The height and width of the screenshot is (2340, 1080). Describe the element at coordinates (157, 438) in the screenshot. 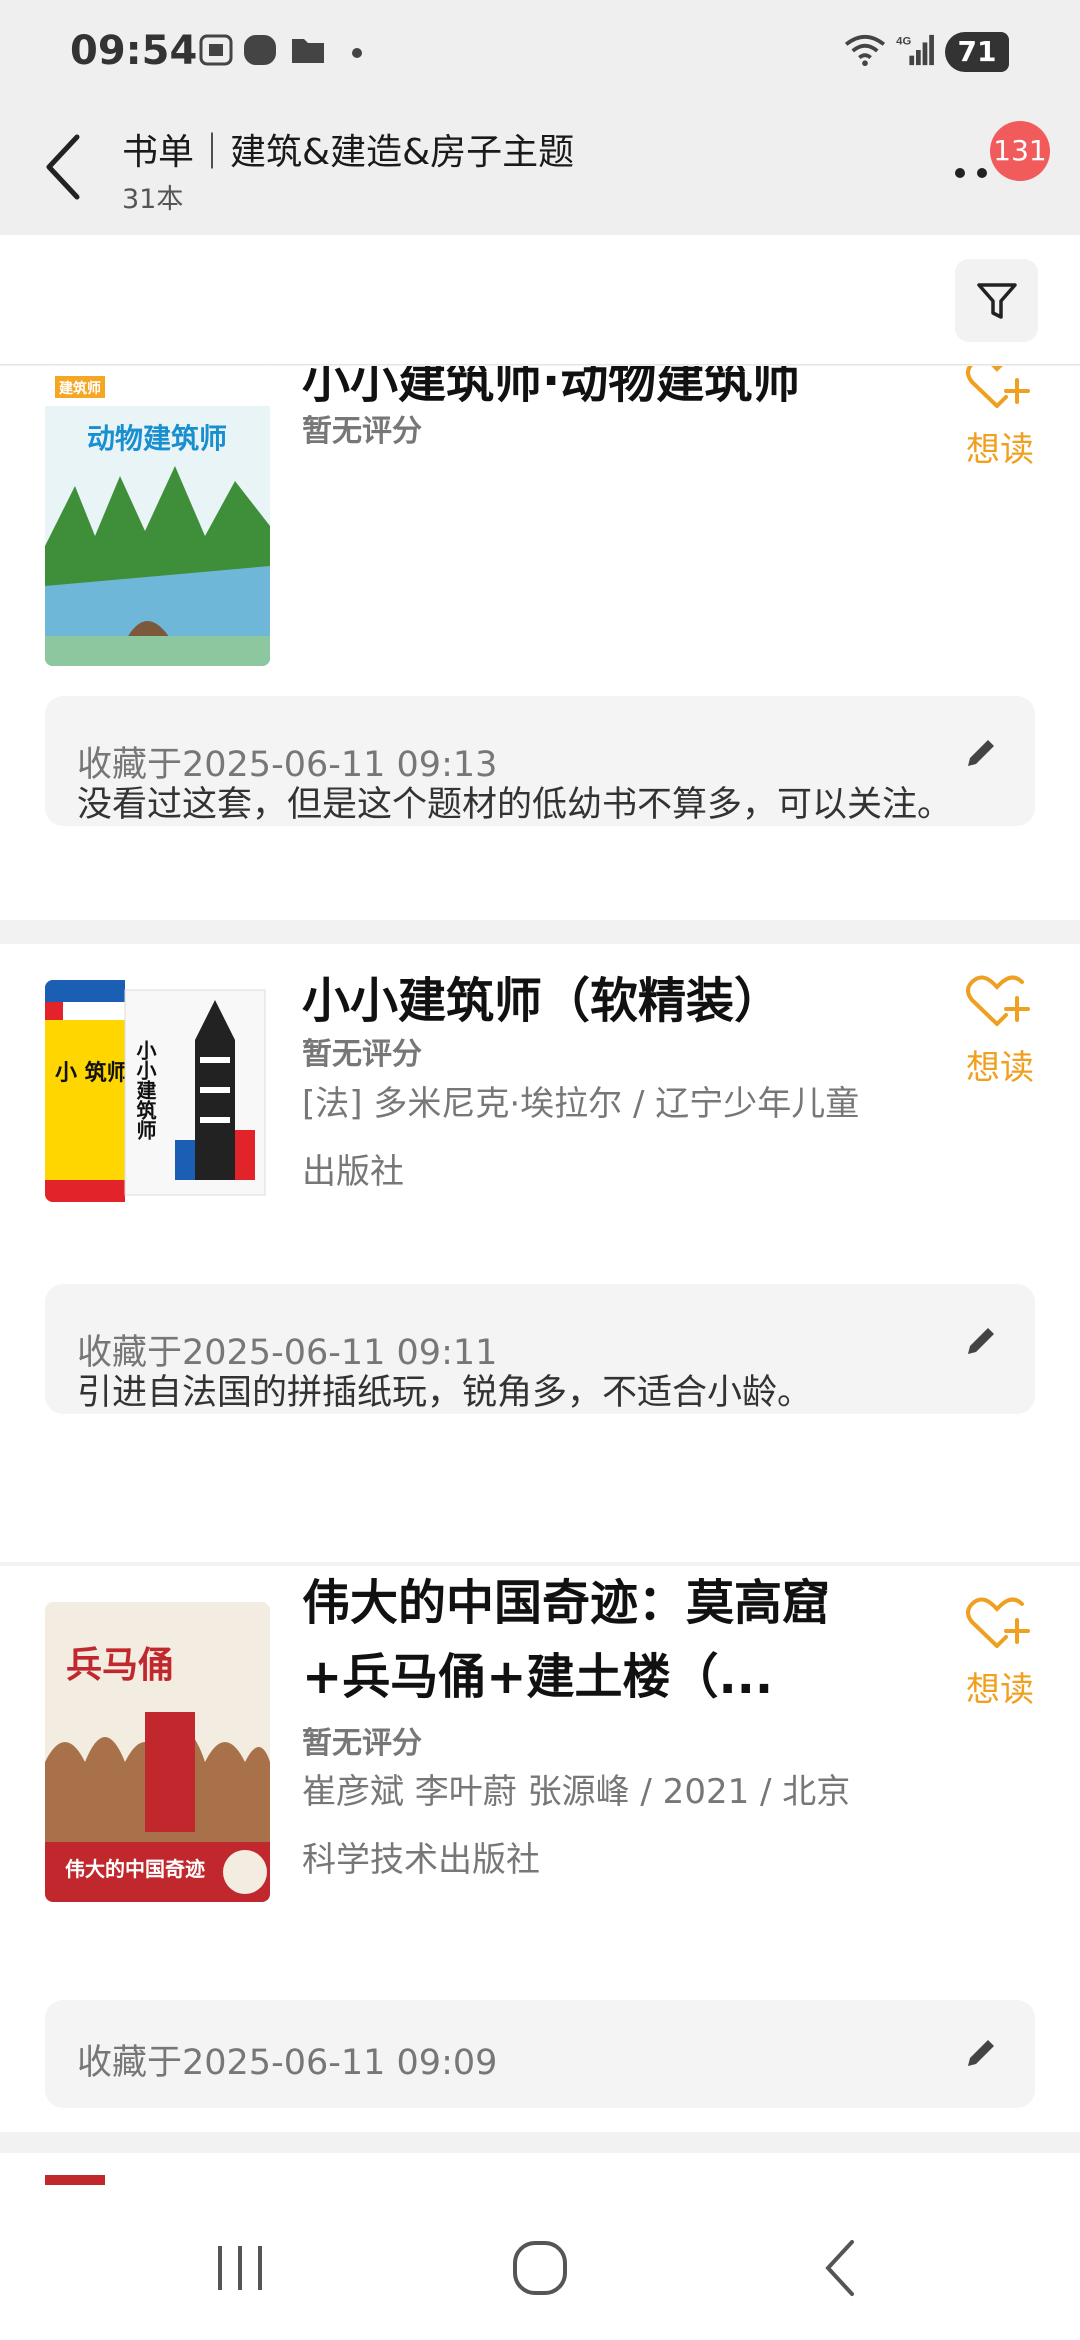

I see `svg-text: 动物建筑师` at that location.